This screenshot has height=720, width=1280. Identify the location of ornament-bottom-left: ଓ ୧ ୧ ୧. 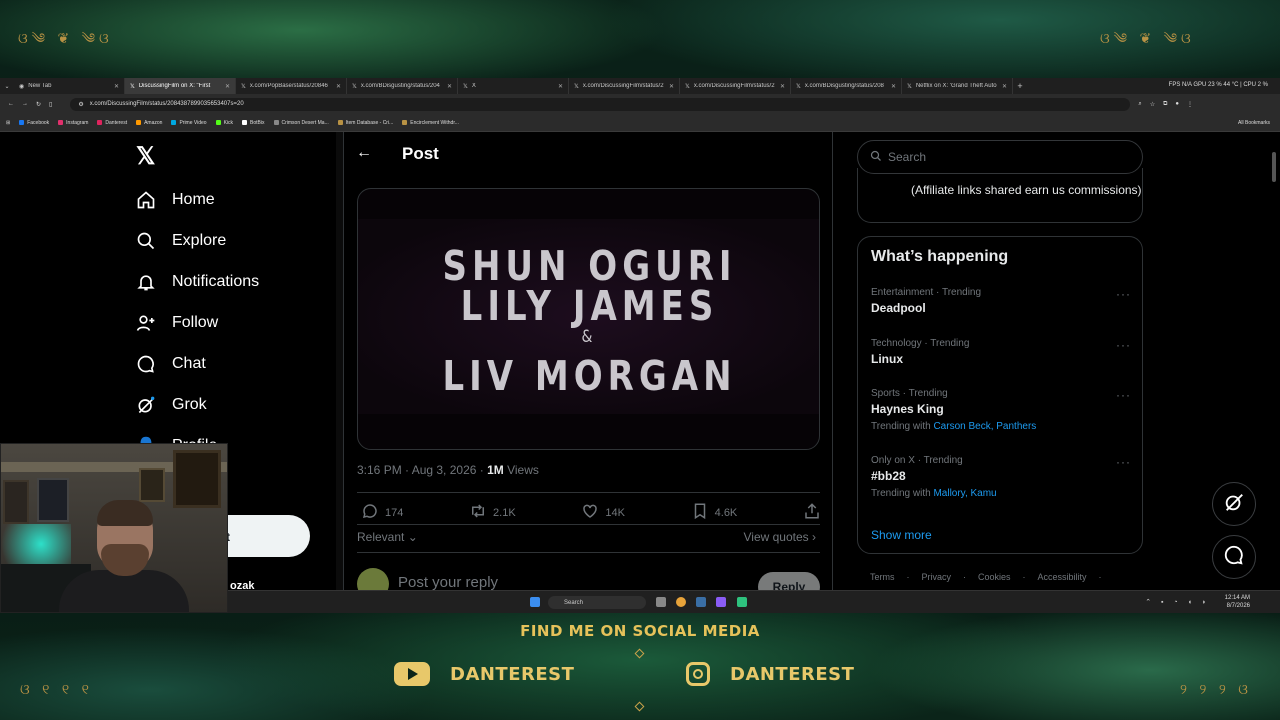
(56, 690).